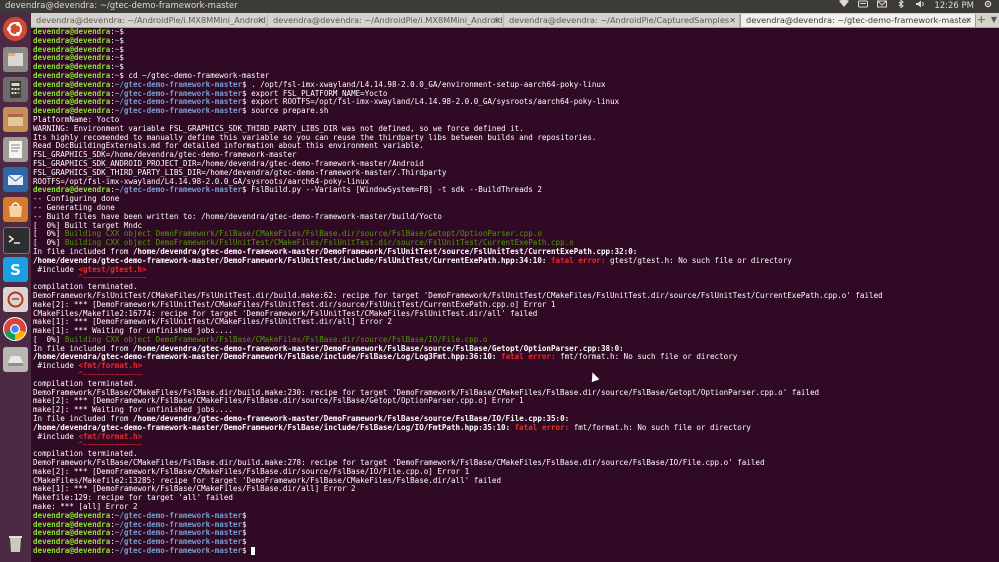  What do you see at coordinates (110, 436) in the screenshot?
I see `include-file: <fmt/format.h>` at bounding box center [110, 436].